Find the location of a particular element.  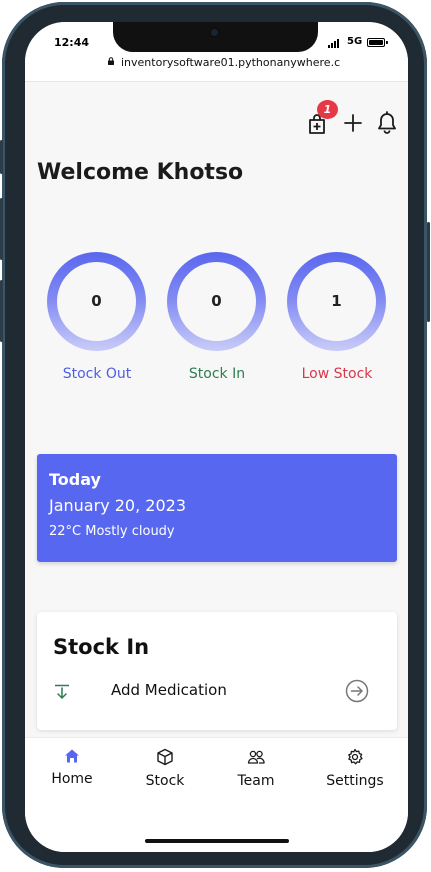

bell-icon is located at coordinates (387, 123).